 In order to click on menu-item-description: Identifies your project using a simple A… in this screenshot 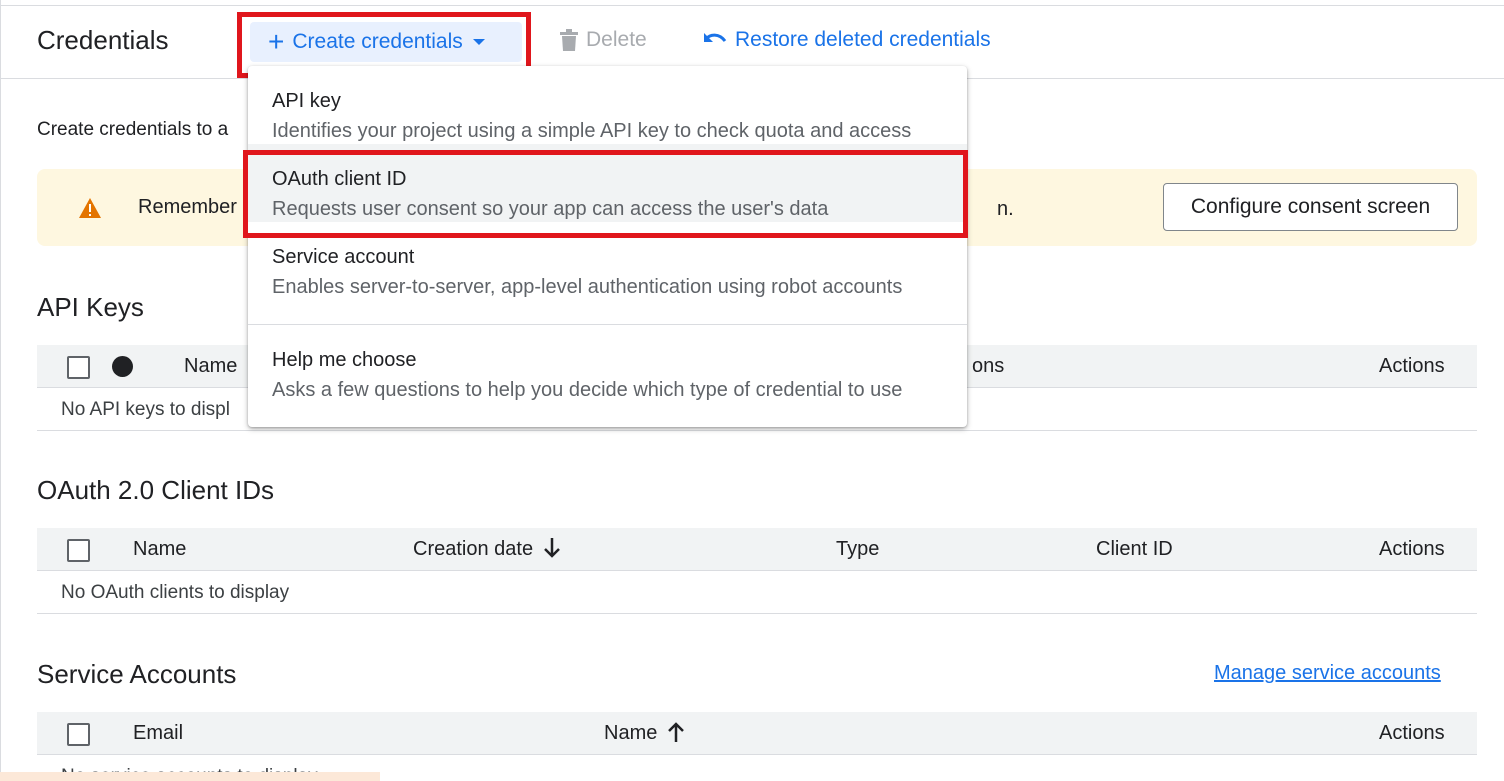, I will do `click(592, 131)`.